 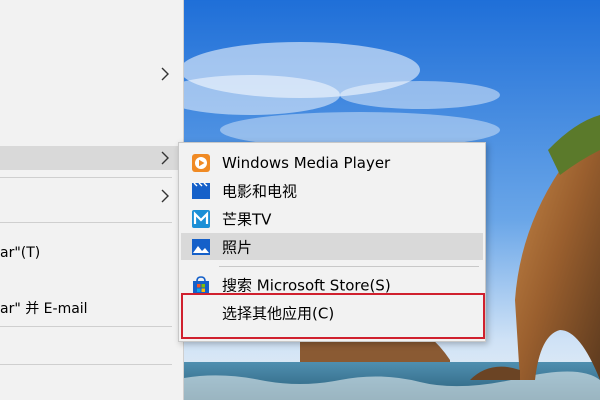 I want to click on submenu-item-windows-media-player: Windows Media Player, so click(x=332, y=162).